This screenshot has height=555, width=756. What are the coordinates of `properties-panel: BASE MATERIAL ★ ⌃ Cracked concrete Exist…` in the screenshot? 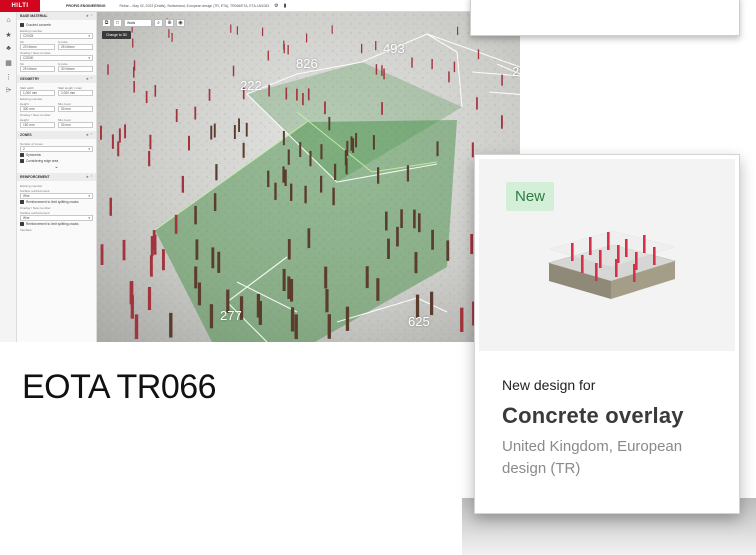 It's located at (57, 177).